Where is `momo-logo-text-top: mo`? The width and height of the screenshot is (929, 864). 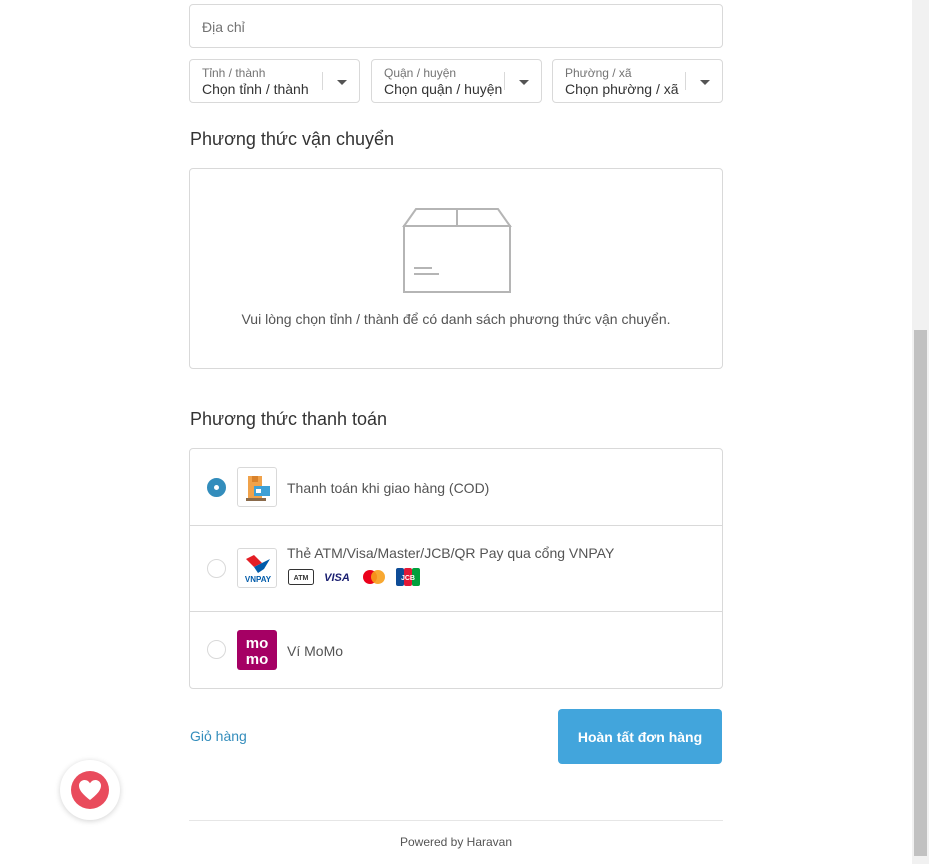 momo-logo-text-top: mo is located at coordinates (257, 643).